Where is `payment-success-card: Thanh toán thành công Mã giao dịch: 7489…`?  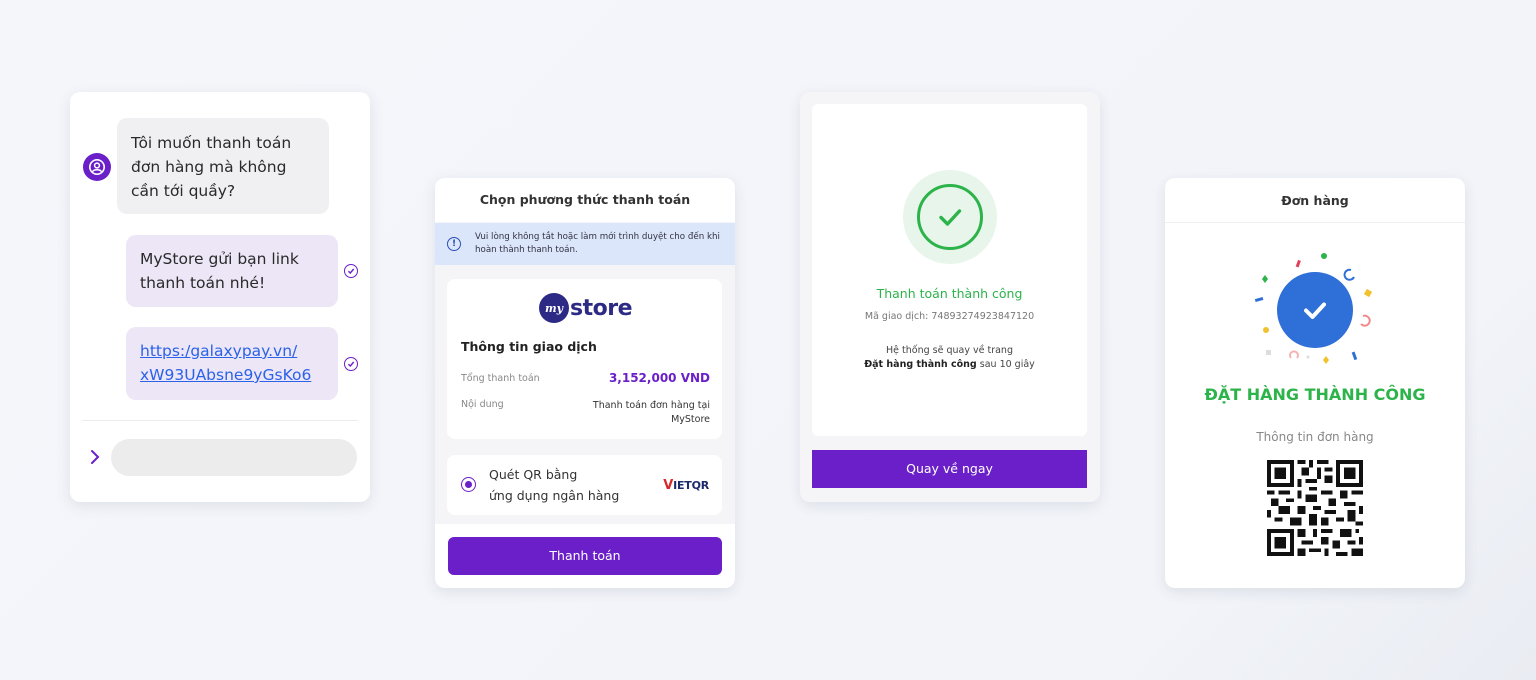 payment-success-card: Thanh toán thành công Mã giao dịch: 7489… is located at coordinates (950, 297).